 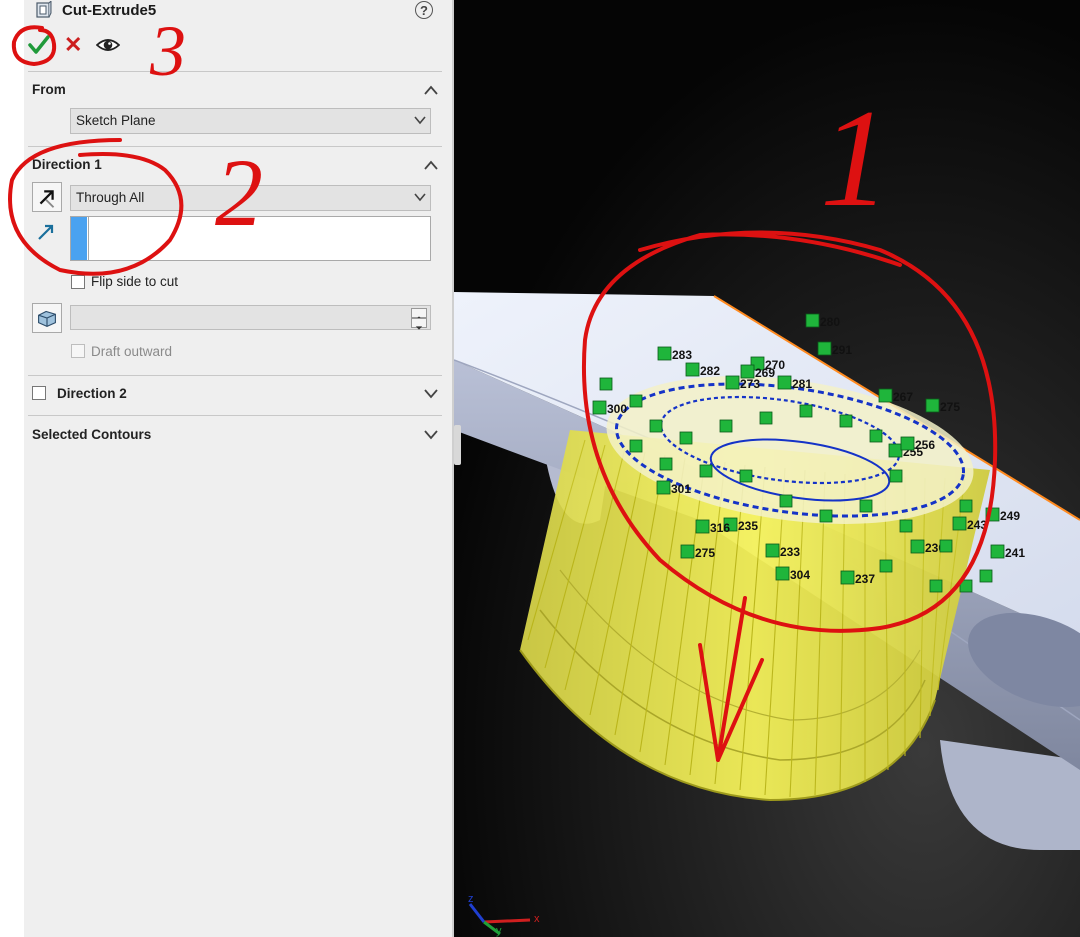 I want to click on sketch-point-label: 235, so click(x=748, y=526).